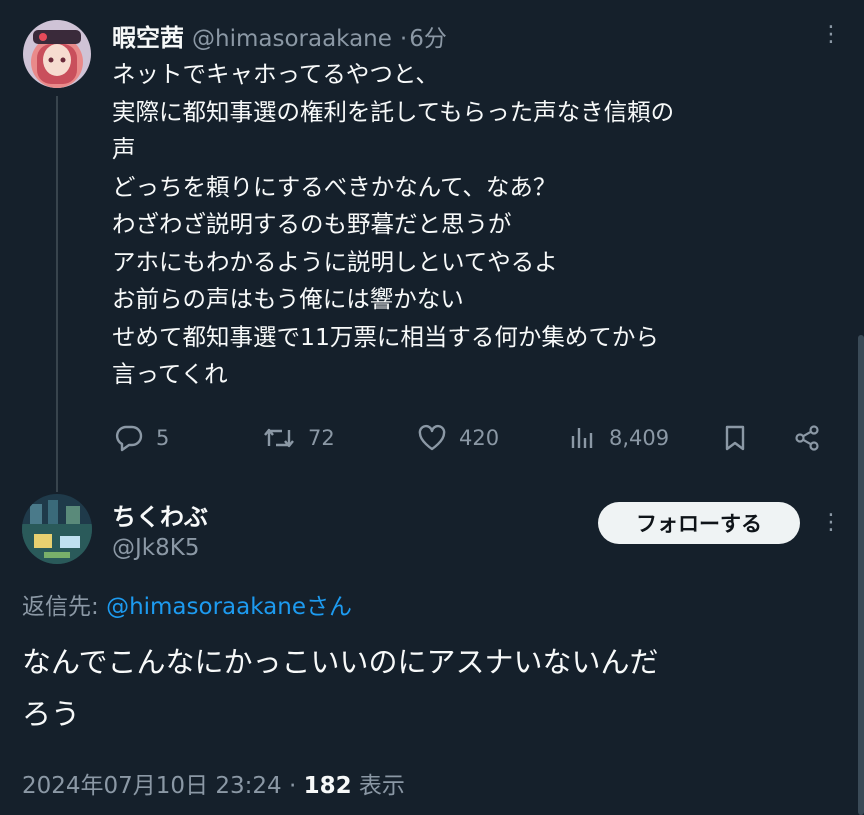 This screenshot has height=815, width=864. What do you see at coordinates (432, 438) in the screenshot?
I see `heart-icon` at bounding box center [432, 438].